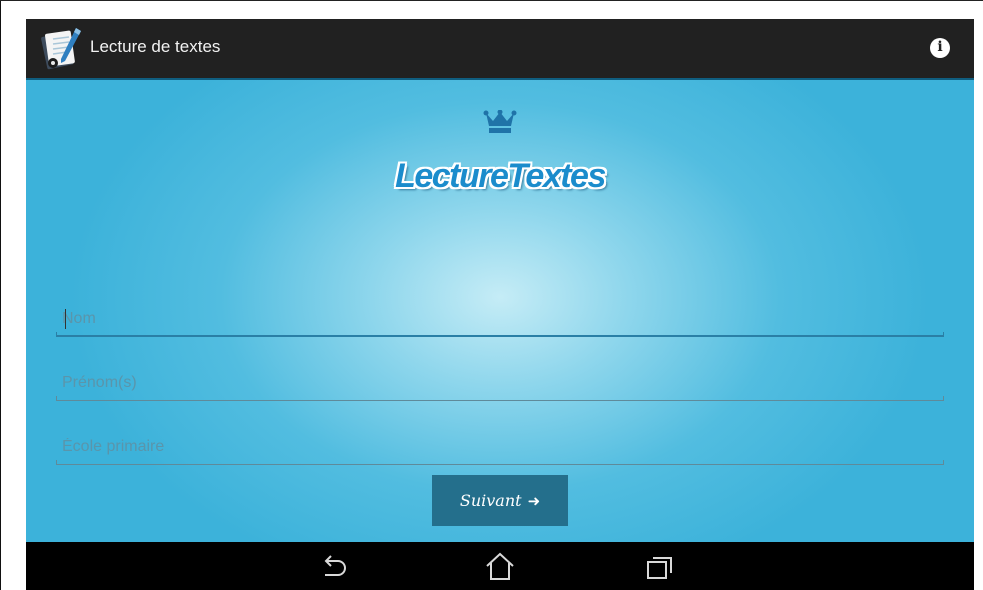 This screenshot has height=590, width=983. Describe the element at coordinates (500, 462) in the screenshot. I see `ecole-underline` at that location.